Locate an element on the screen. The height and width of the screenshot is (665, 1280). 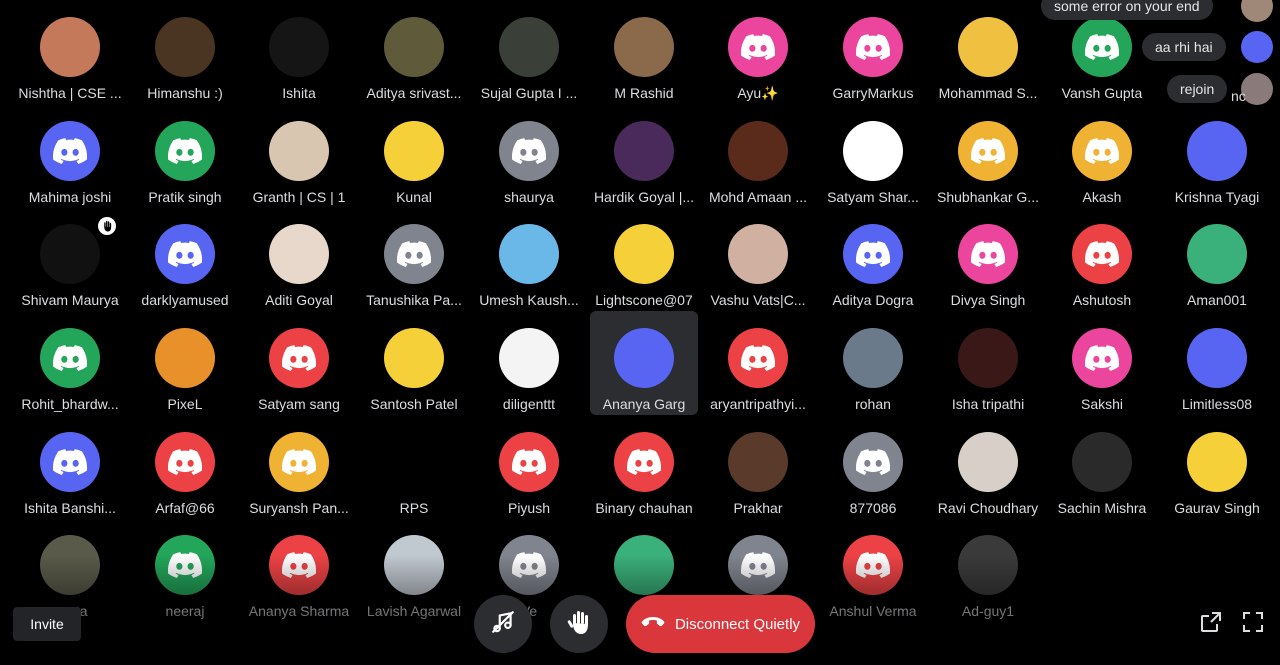
participant-tile: Ananya Sharma is located at coordinates (299, 570).